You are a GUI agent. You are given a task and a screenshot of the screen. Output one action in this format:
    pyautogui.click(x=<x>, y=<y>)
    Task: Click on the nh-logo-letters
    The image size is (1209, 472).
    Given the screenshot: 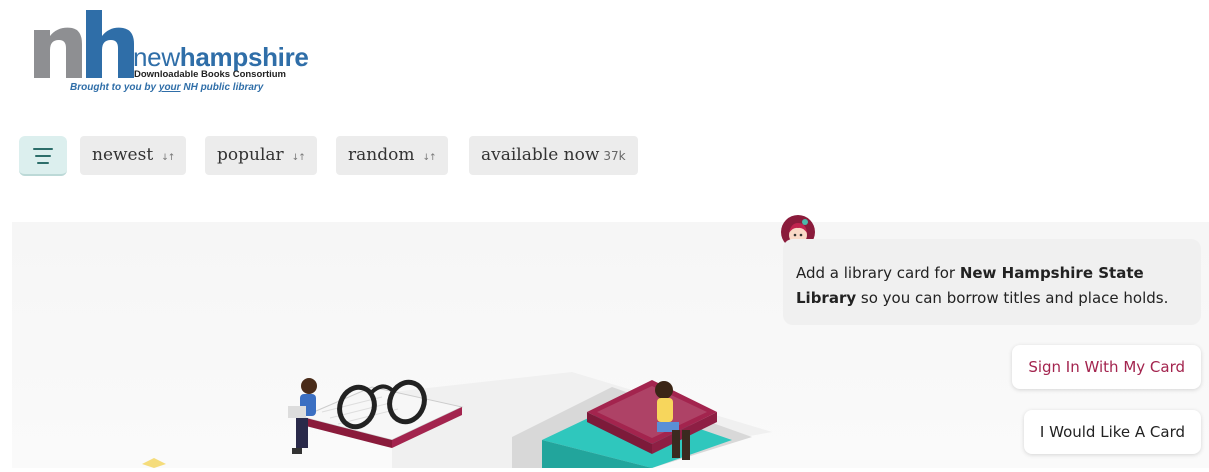 What is the action you would take?
    pyautogui.click(x=84, y=44)
    